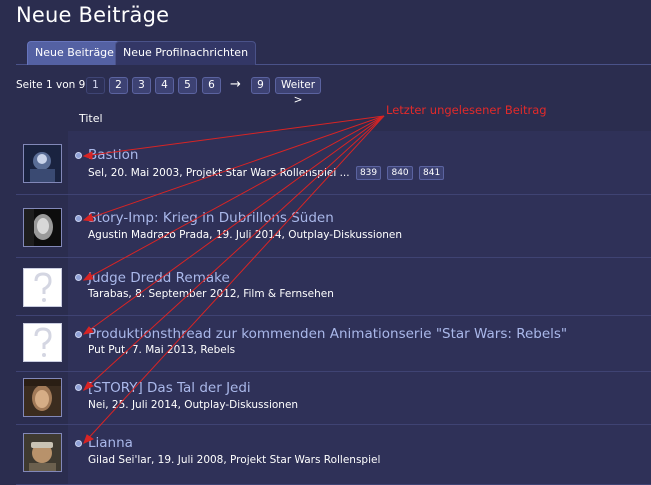 Image resolution: width=651 pixels, height=485 pixels. What do you see at coordinates (368, 173) in the screenshot?
I see `mini-page-link: 839` at bounding box center [368, 173].